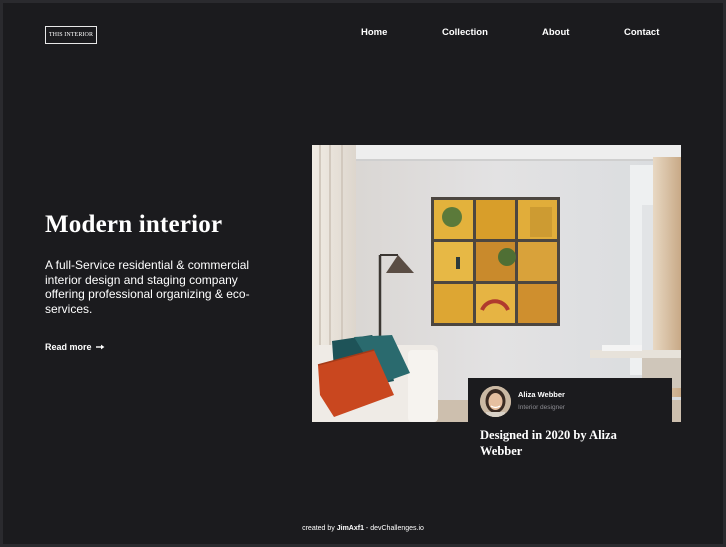 Image resolution: width=726 pixels, height=547 pixels. What do you see at coordinates (68, 347) in the screenshot?
I see `read-more-label: Read more` at bounding box center [68, 347].